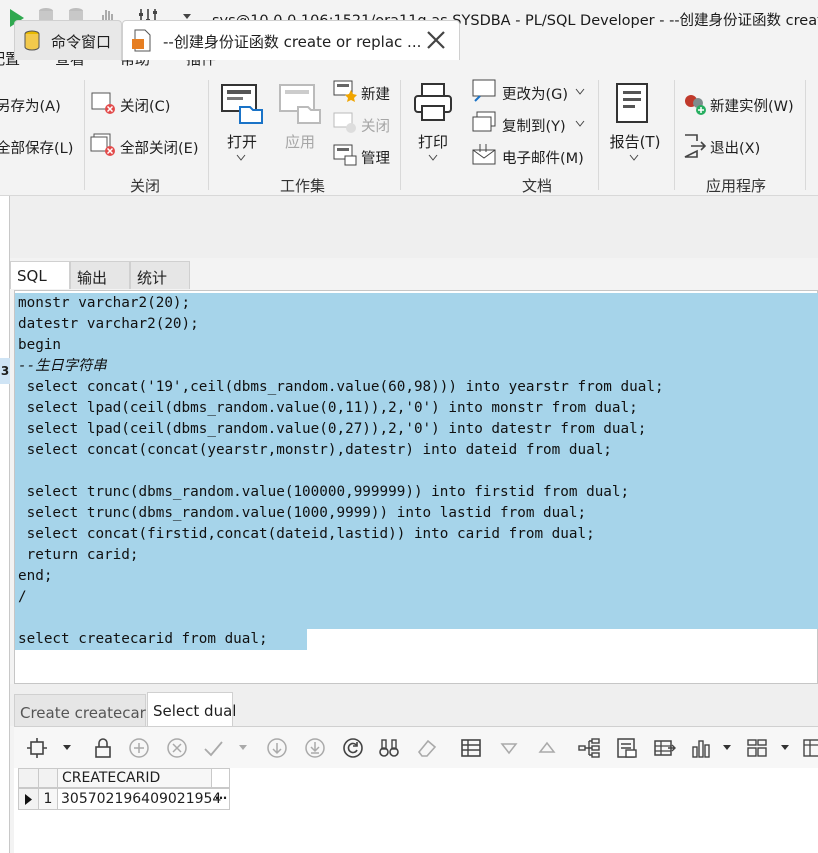 This screenshot has height=853, width=818. I want to click on column-header-createcarid: CREATECARID, so click(143, 778).